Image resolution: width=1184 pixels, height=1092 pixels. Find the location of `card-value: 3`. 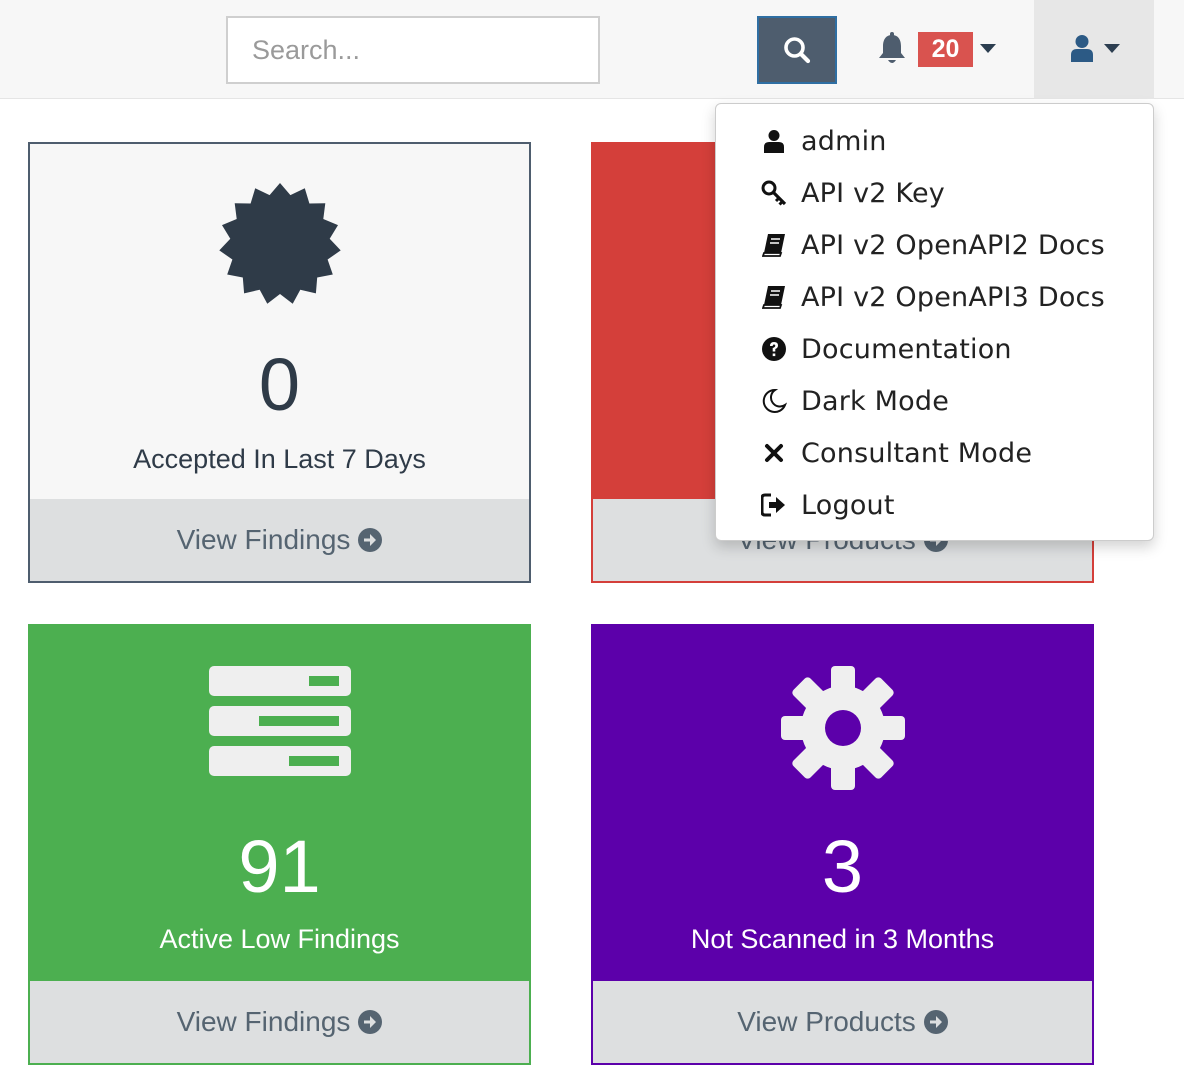

card-value: 3 is located at coordinates (842, 866).